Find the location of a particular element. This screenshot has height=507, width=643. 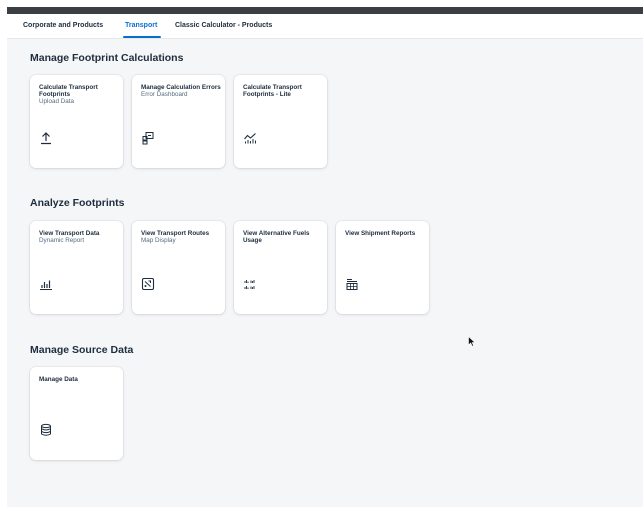

map-icon is located at coordinates (148, 284).